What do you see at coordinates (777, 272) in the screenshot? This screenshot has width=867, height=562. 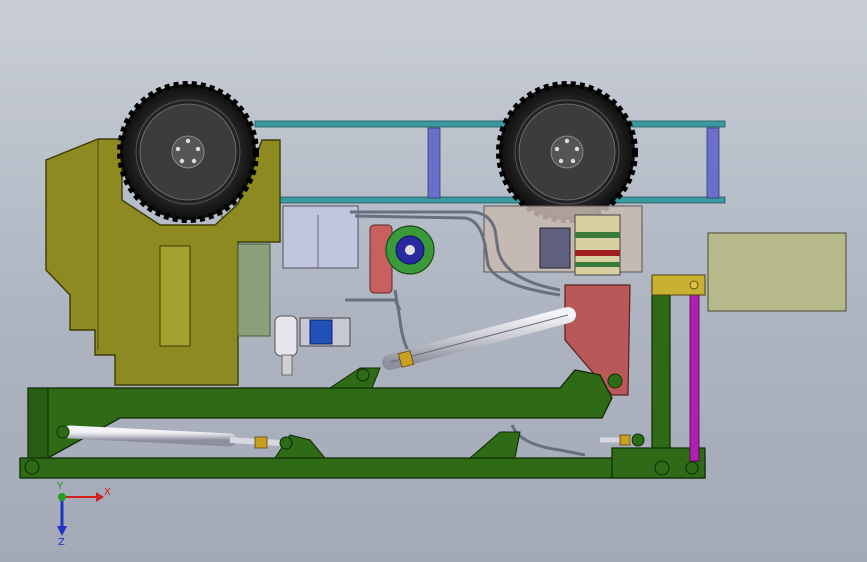 I see `implement-panel` at bounding box center [777, 272].